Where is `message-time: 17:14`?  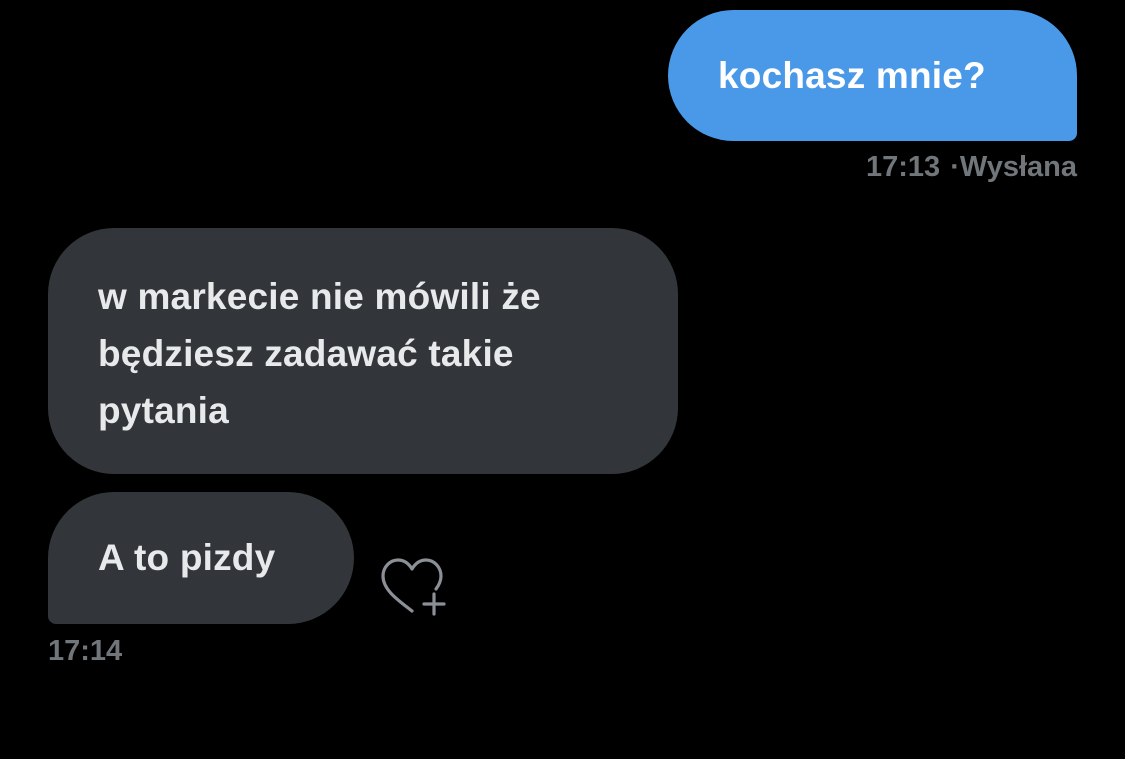 message-time: 17:14 is located at coordinates (85, 651).